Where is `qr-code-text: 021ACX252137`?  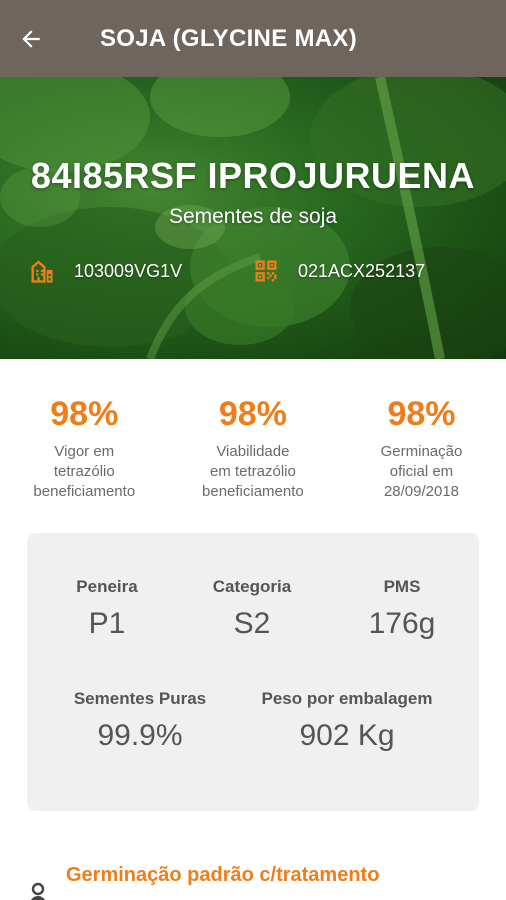
qr-code-text: 021ACX252137 is located at coordinates (362, 270).